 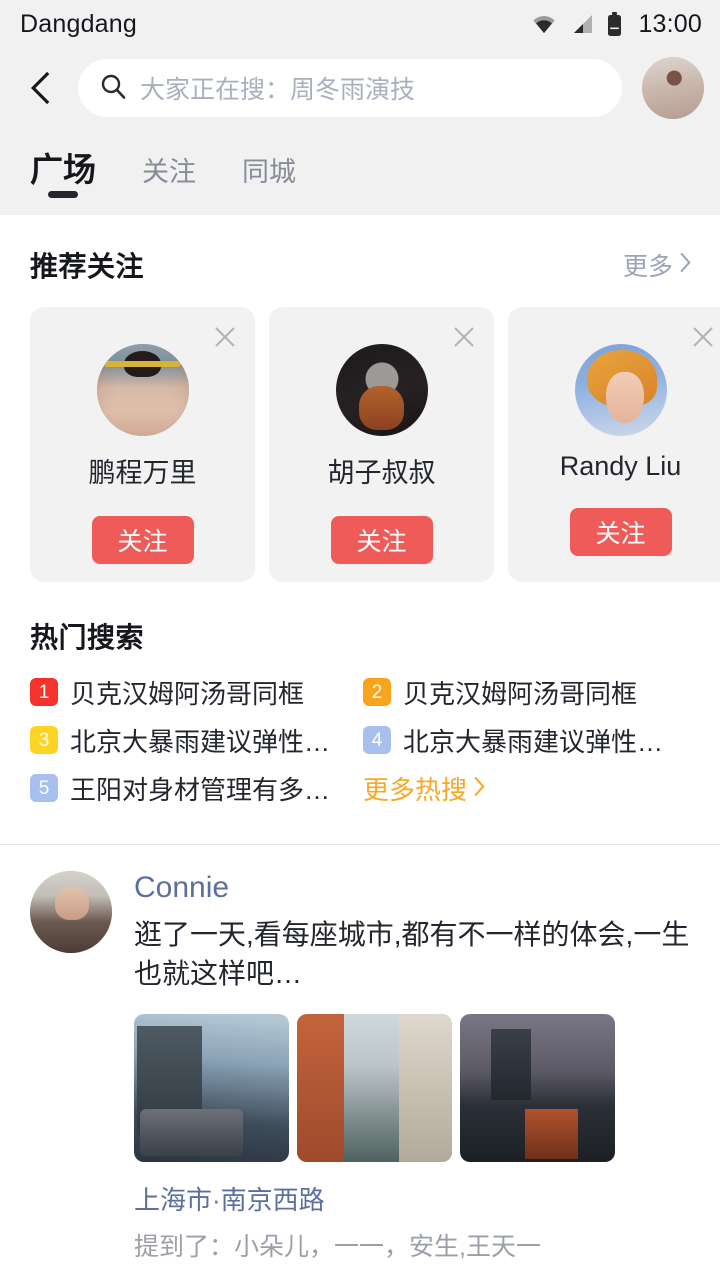 What do you see at coordinates (614, 444) in the screenshot?
I see `recommend-card: Randy Liu 关注` at bounding box center [614, 444].